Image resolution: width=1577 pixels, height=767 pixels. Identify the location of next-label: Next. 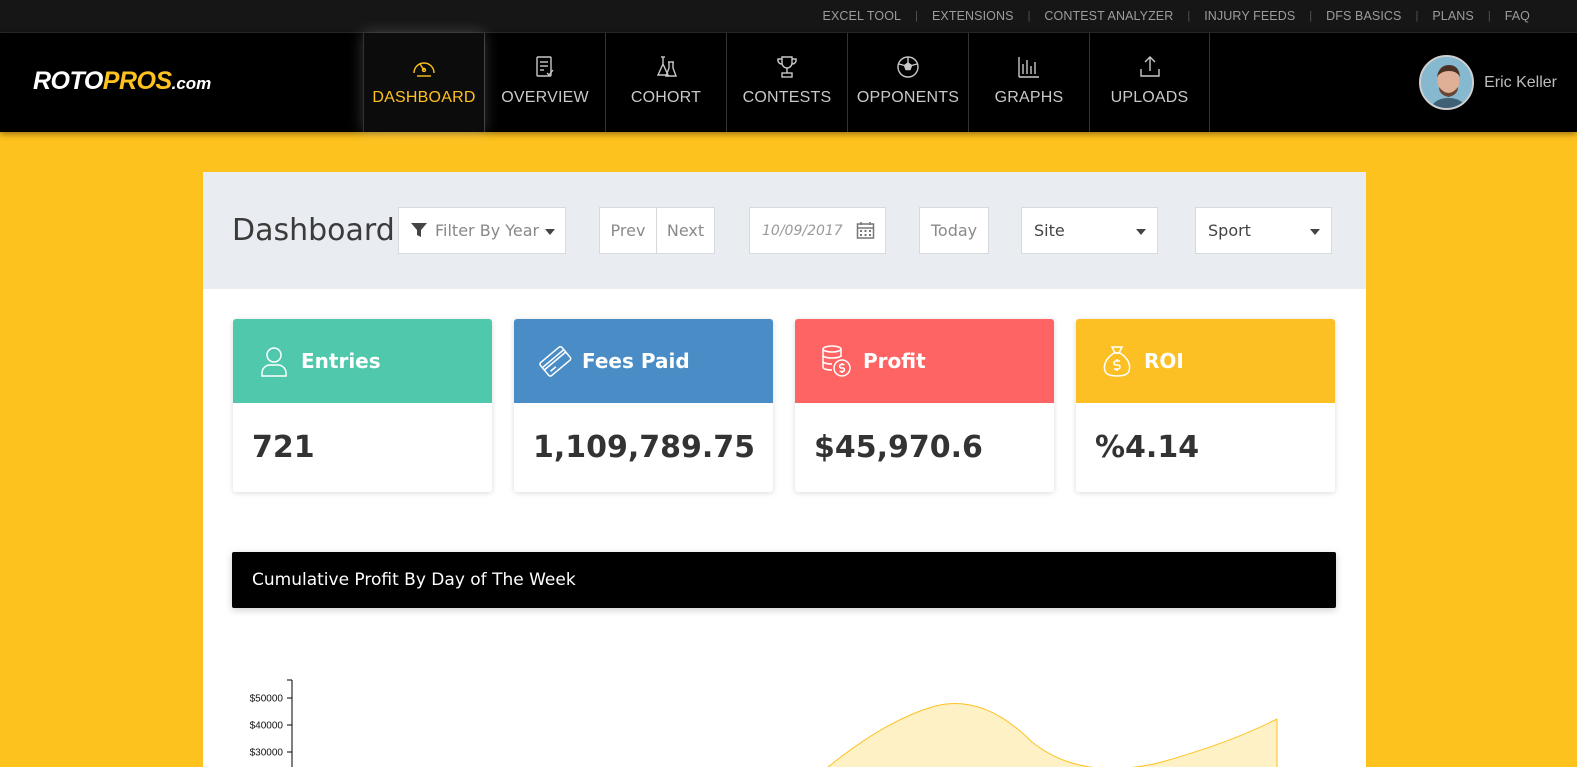
(685, 230).